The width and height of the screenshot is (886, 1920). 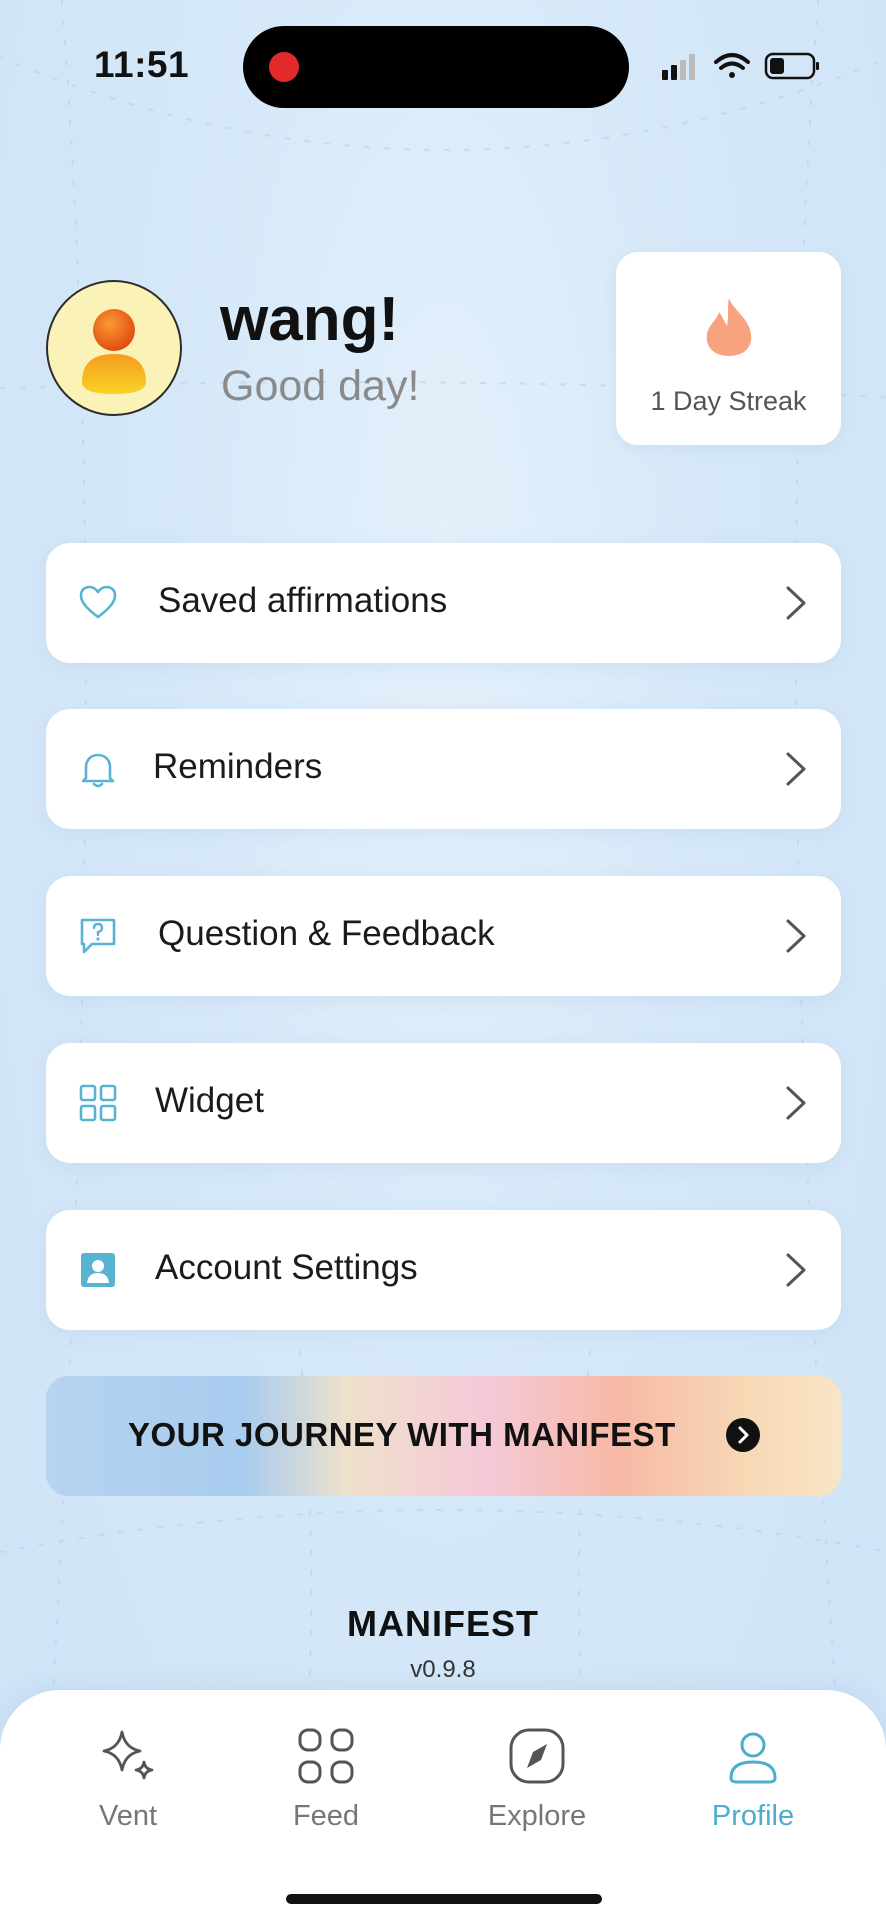 What do you see at coordinates (443, 350) in the screenshot?
I see `profile-header: wang! Good day! 1 Day Streak` at bounding box center [443, 350].